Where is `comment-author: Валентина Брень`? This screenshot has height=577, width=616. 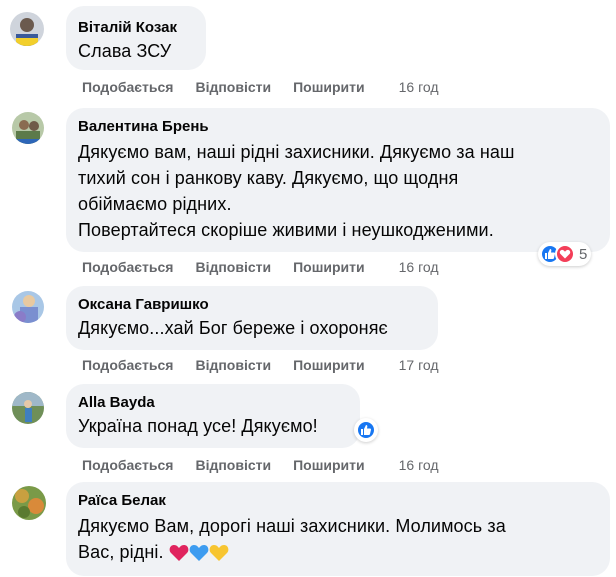 comment-author: Валентина Брень is located at coordinates (338, 127).